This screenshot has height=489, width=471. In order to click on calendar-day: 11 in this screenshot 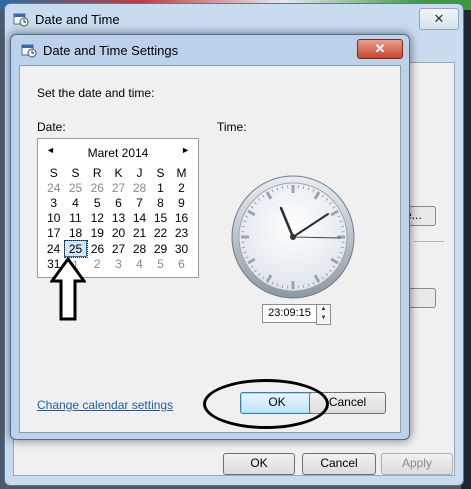, I will do `click(76, 217)`.